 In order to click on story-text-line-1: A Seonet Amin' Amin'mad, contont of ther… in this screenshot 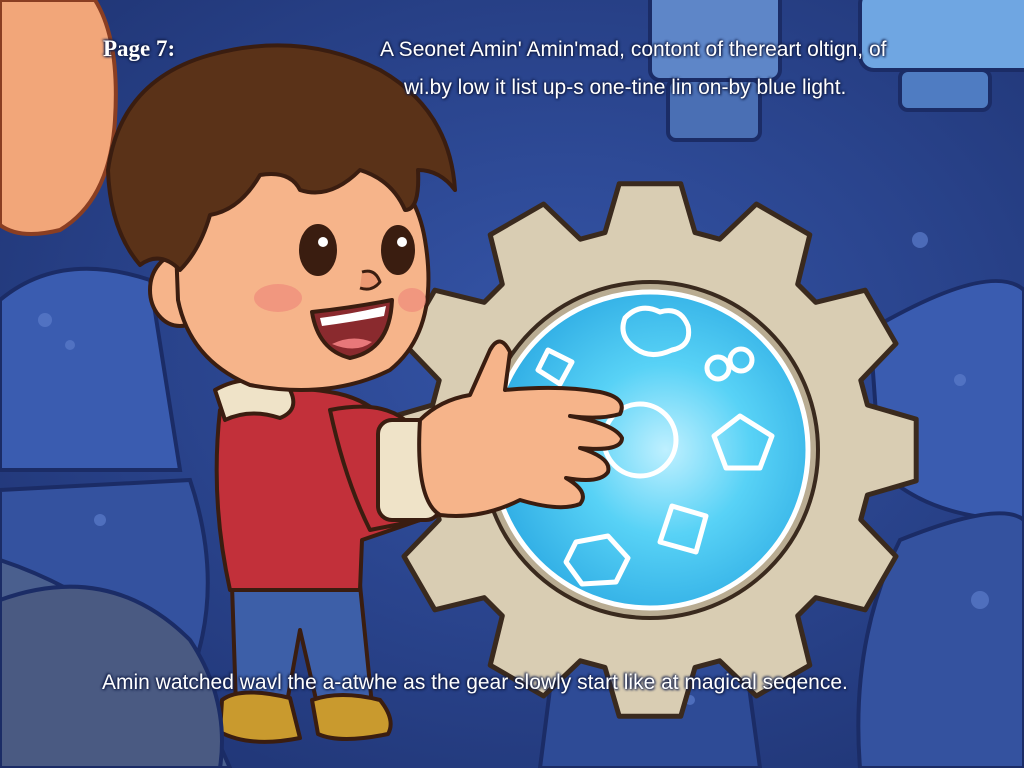, I will do `click(633, 49)`.